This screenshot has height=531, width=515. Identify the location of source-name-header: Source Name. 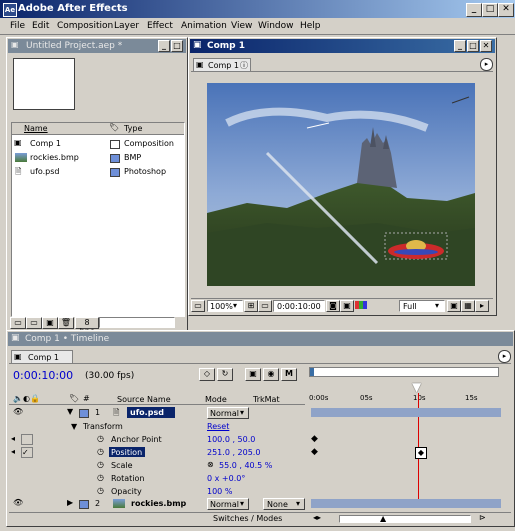
(144, 399).